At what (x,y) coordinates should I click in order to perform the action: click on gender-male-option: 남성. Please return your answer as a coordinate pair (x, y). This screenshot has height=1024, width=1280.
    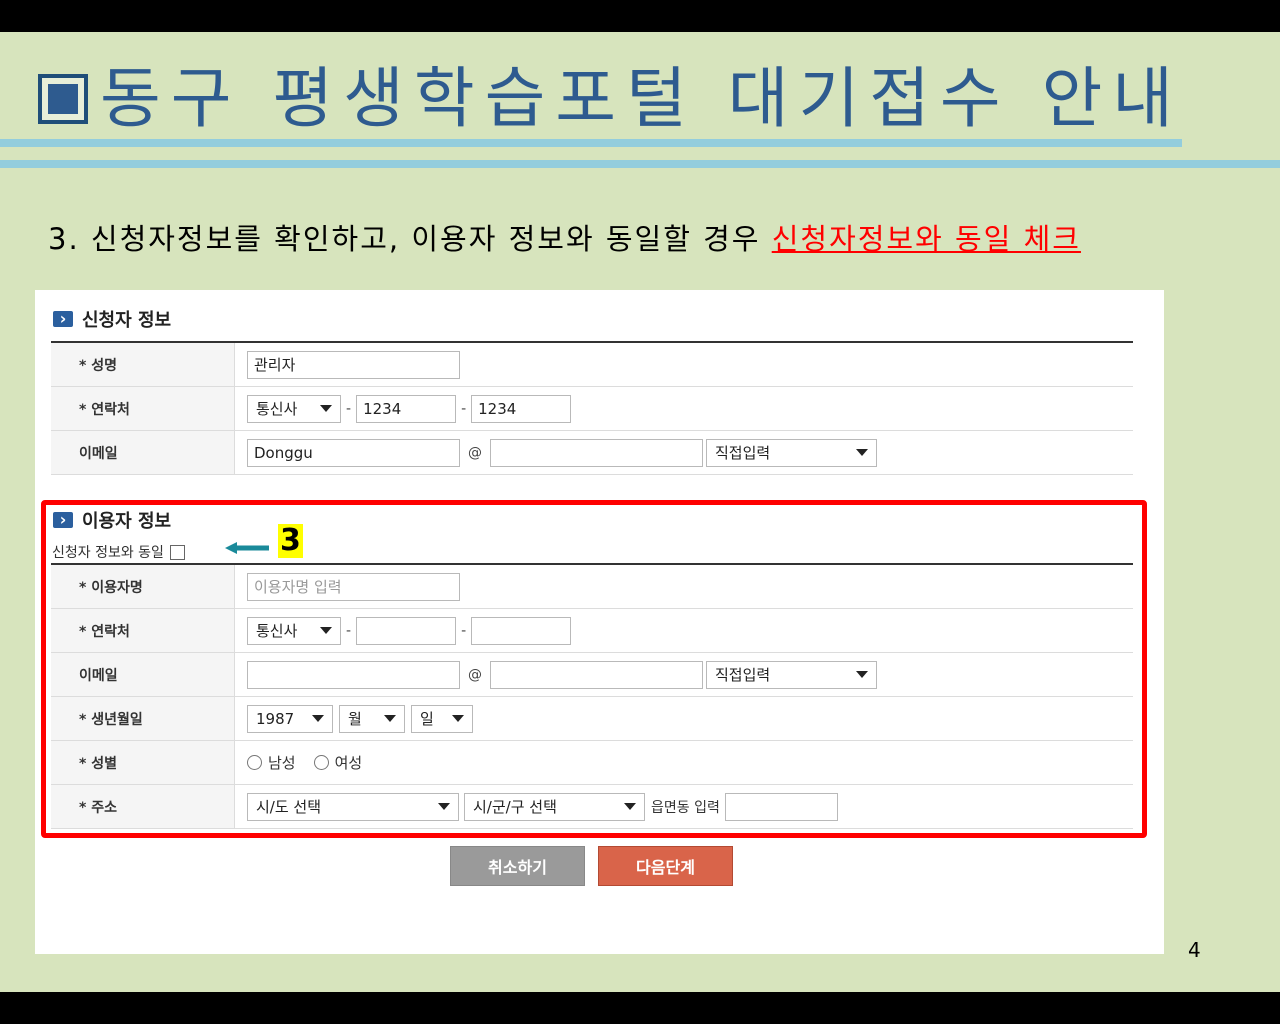
    Looking at the image, I should click on (271, 762).